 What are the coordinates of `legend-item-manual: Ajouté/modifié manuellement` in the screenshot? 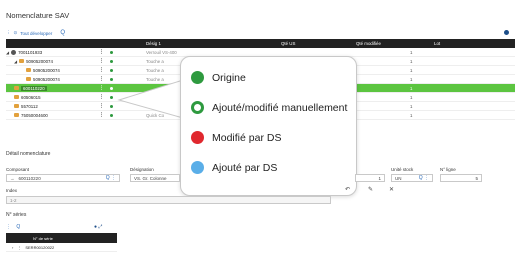 It's located at (269, 107).